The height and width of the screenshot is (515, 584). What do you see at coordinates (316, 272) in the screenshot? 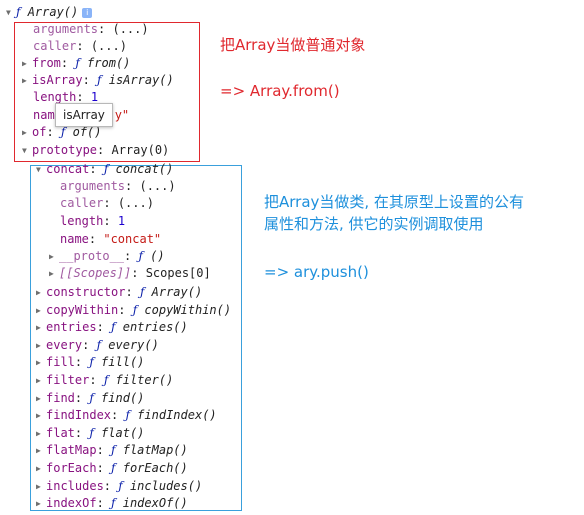
I see `annotation-ary-push: => ary.push()` at bounding box center [316, 272].